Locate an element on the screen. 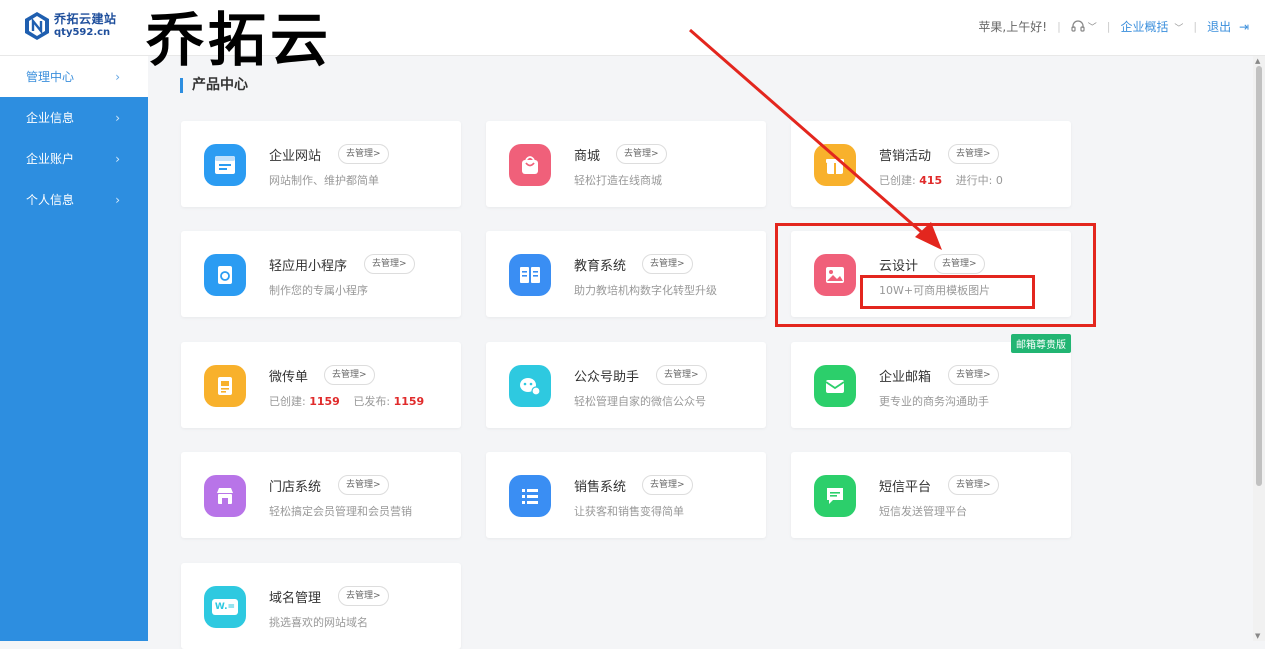  mail-premium-badge: 邮箱尊贵版 is located at coordinates (1041, 343).